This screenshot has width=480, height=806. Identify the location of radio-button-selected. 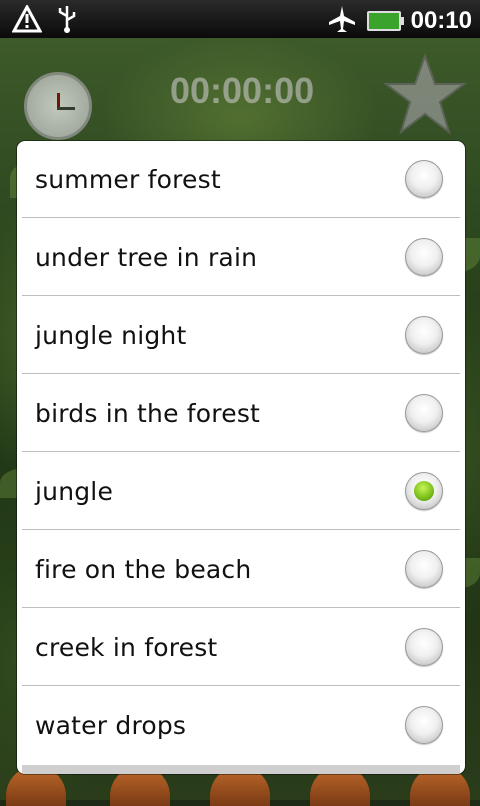
(424, 491).